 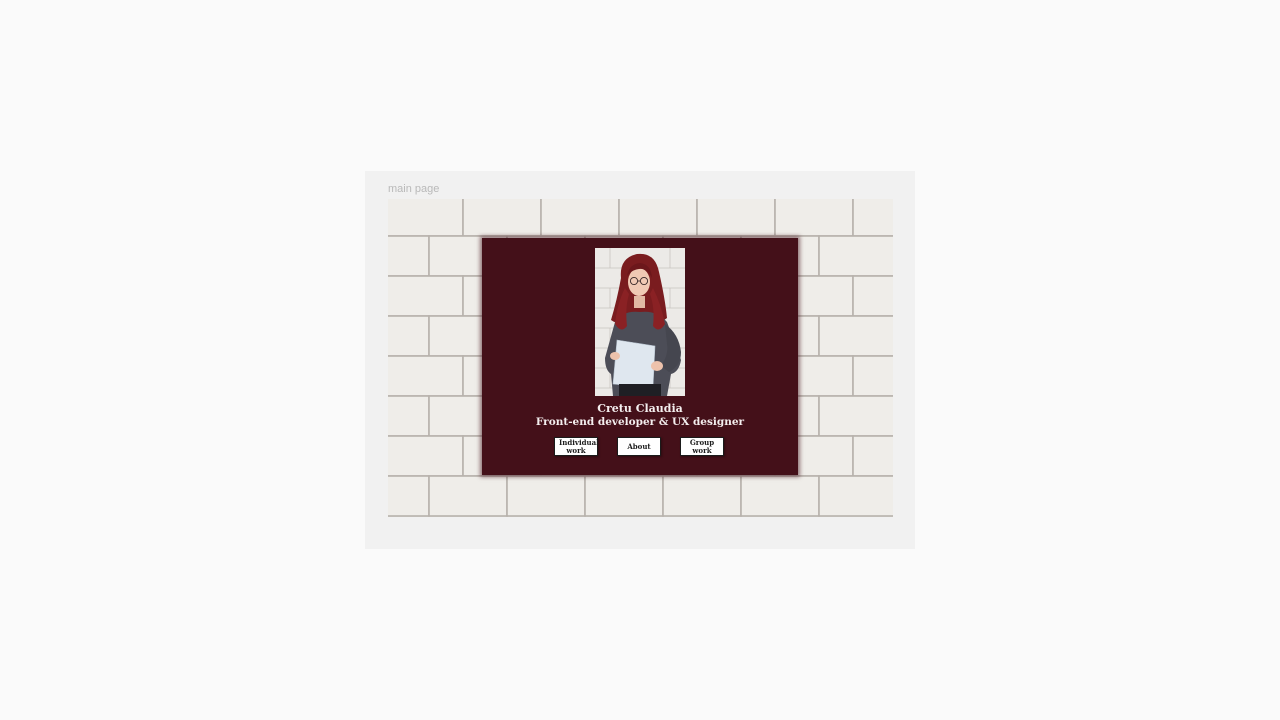 I want to click on about-button: About, so click(x=639, y=446).